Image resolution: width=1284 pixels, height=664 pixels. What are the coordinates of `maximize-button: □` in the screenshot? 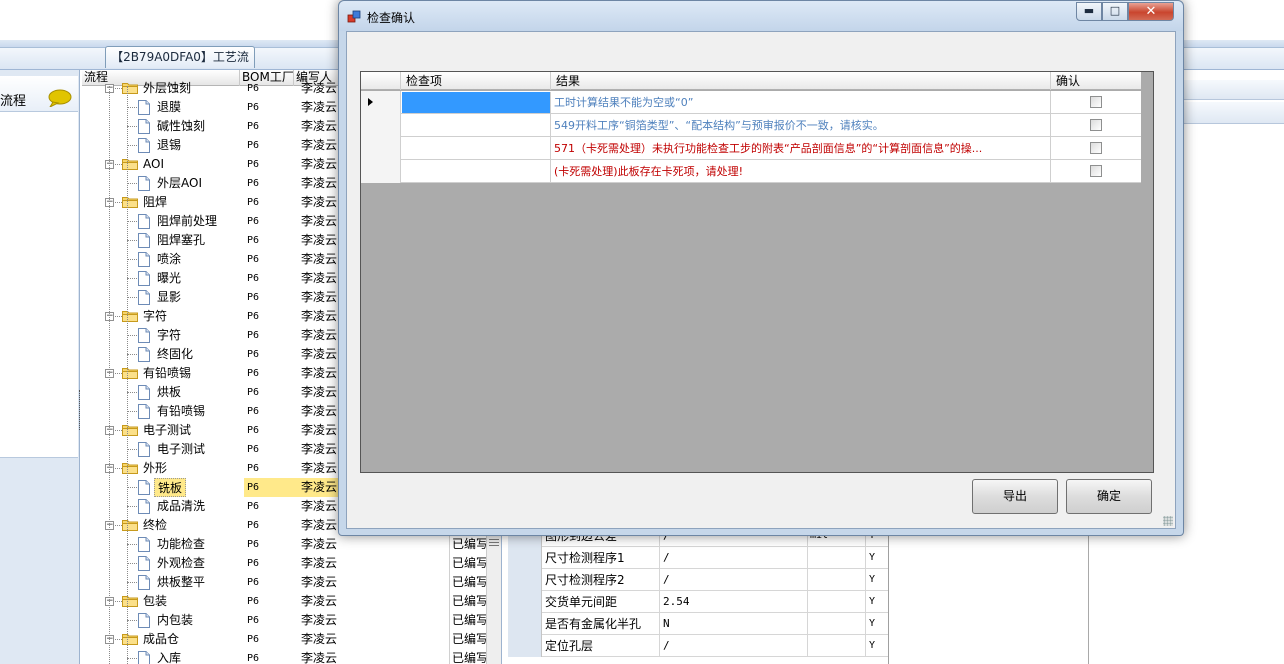 It's located at (1115, 11).